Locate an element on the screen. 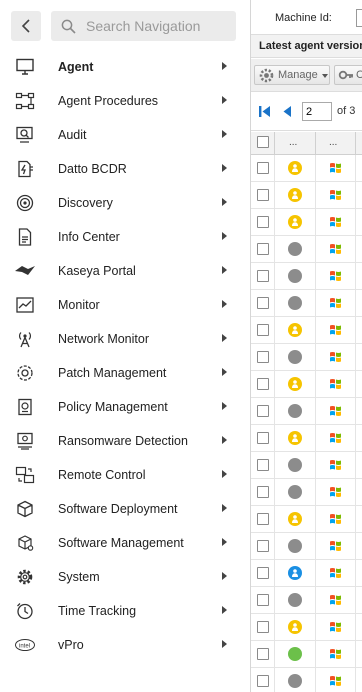  nav-item-info-center: Info Center is located at coordinates (125, 237).